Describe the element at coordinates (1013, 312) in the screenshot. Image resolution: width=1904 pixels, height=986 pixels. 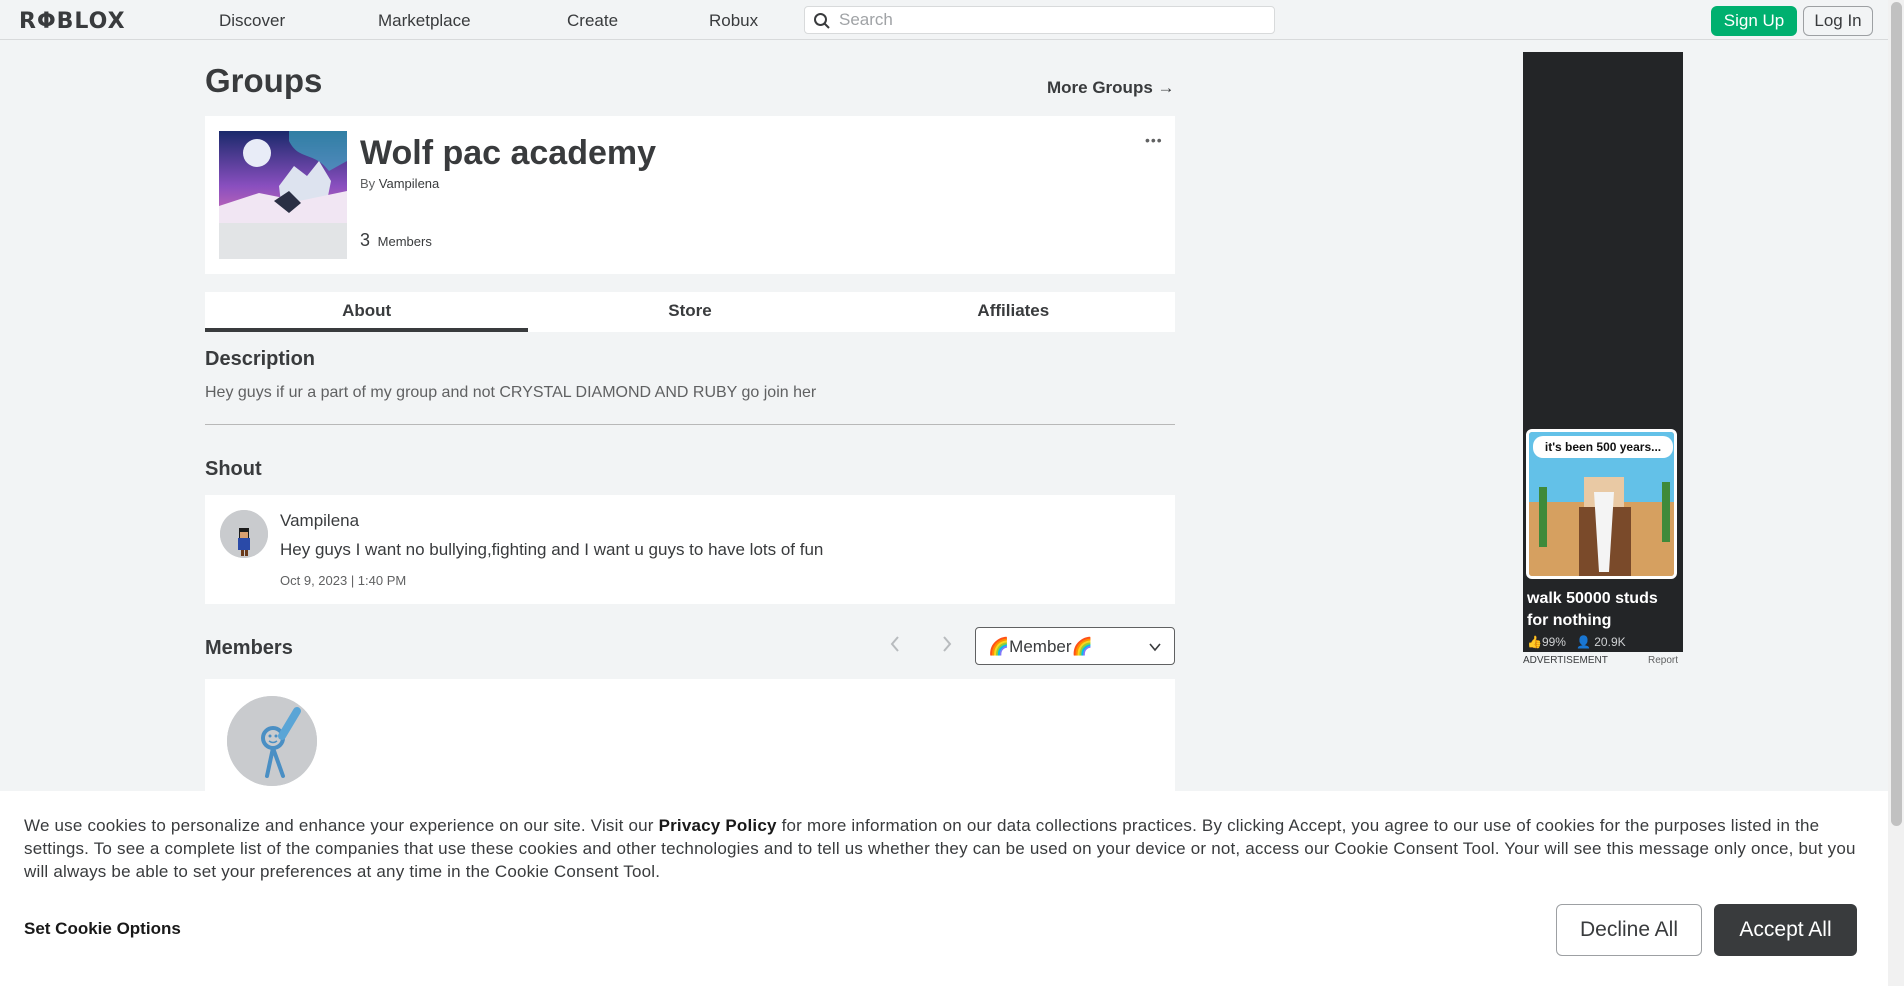
I see `tab-affiliates: Affiliates` at that location.